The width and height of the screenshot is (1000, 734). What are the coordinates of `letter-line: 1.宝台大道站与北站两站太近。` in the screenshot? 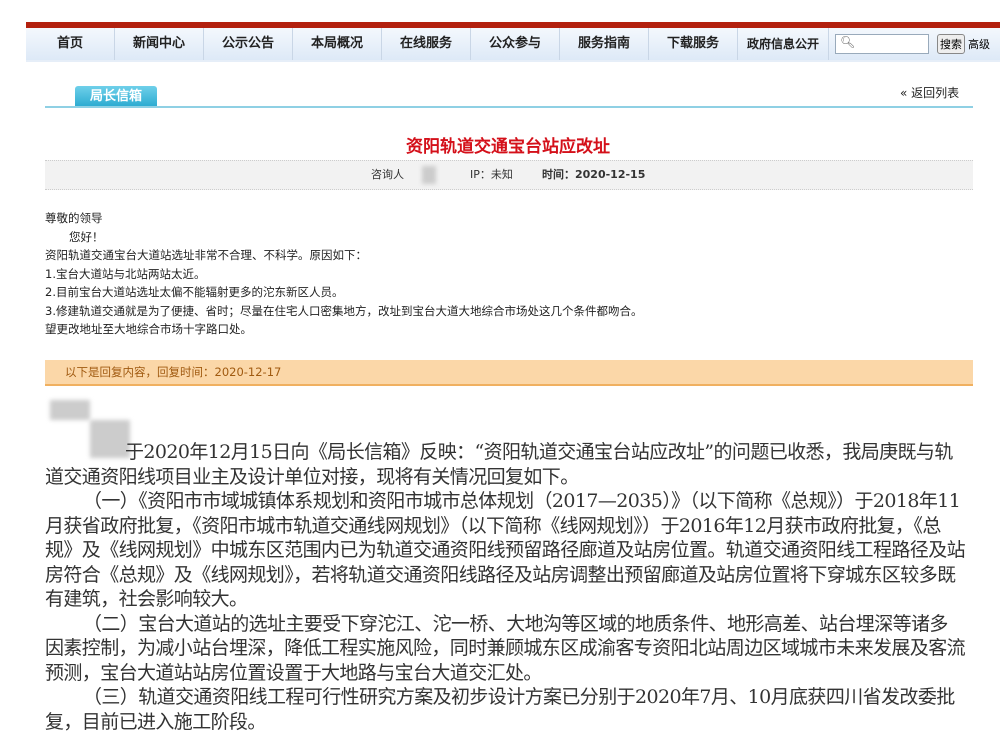 It's located at (125, 273).